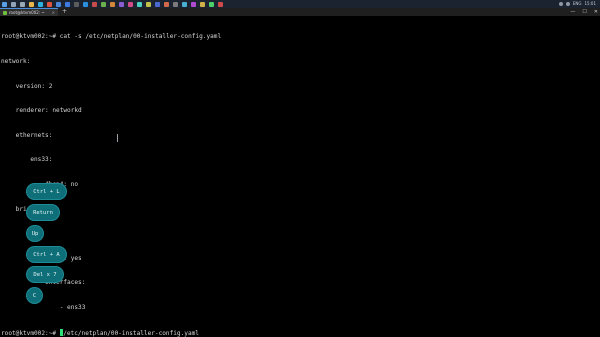  Describe the element at coordinates (157, 4) in the screenshot. I see `app8-icon` at that location.